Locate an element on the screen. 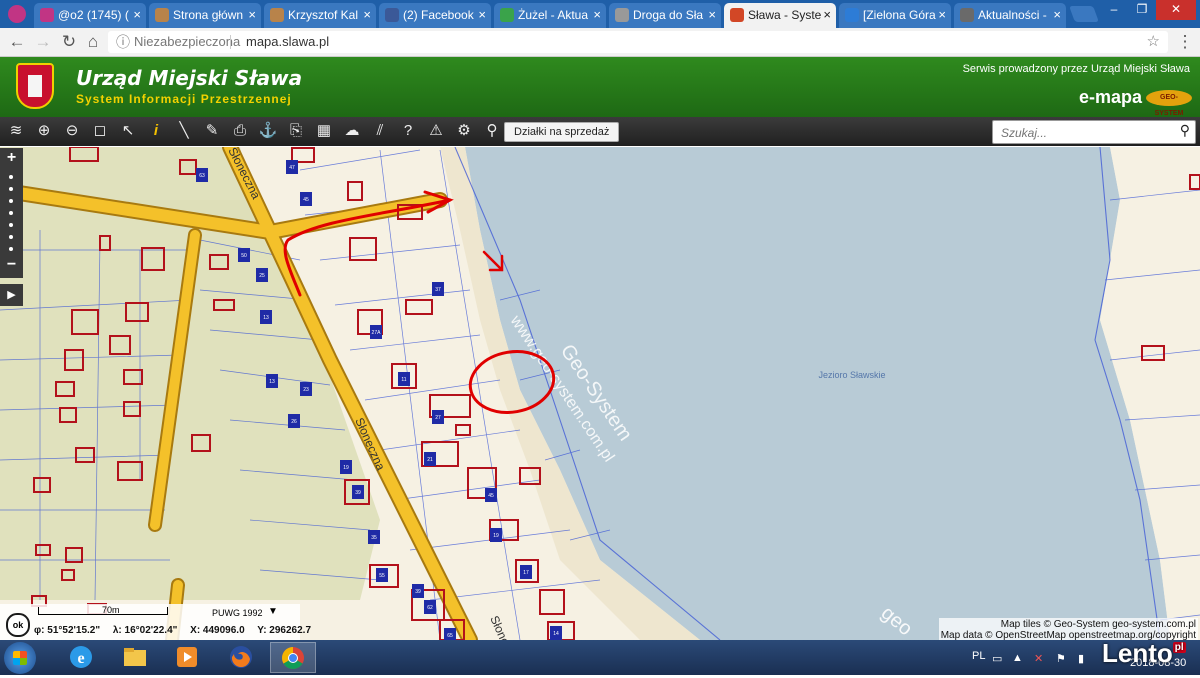 Image resolution: width=1200 pixels, height=678 pixels. info-icon: i is located at coordinates (156, 131).